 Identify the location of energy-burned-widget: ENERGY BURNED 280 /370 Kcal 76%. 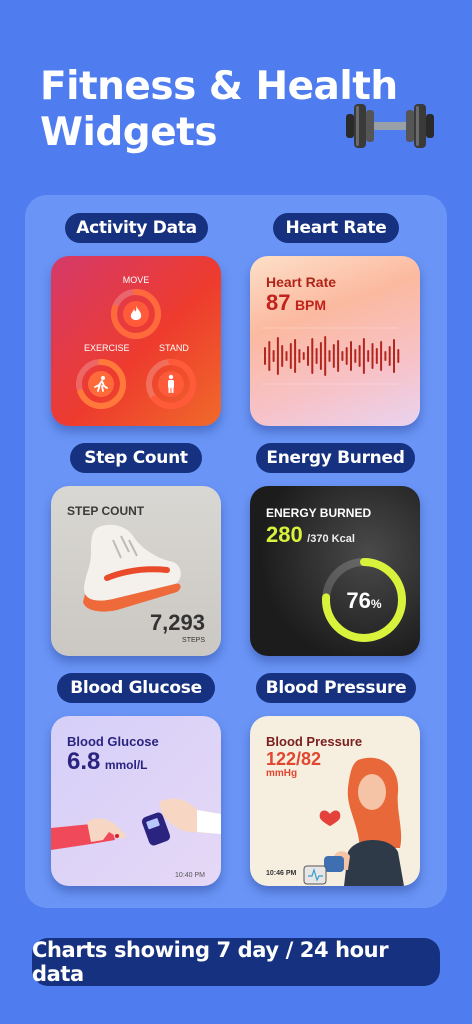
(335, 571).